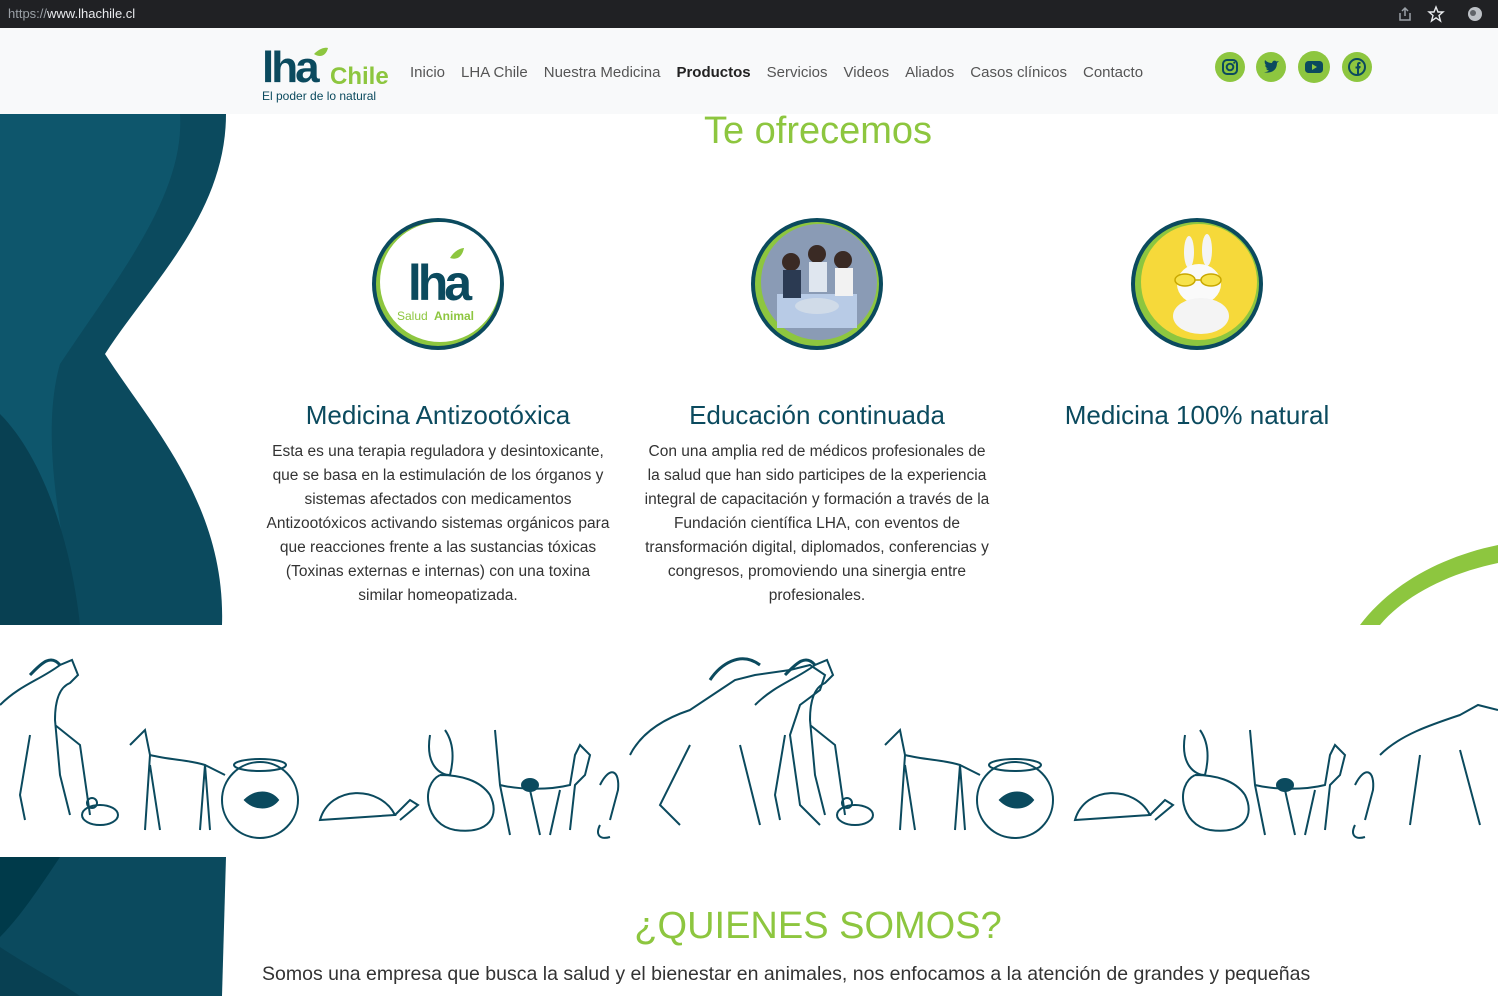  I want to click on lha-salud-animal-image: lha Salud Animal, so click(438, 284).